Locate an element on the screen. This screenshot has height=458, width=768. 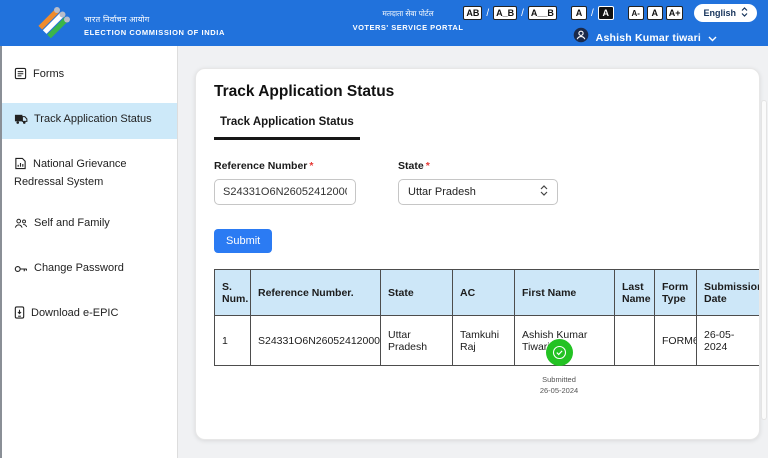
label-text: Reference Number is located at coordinates (261, 166).